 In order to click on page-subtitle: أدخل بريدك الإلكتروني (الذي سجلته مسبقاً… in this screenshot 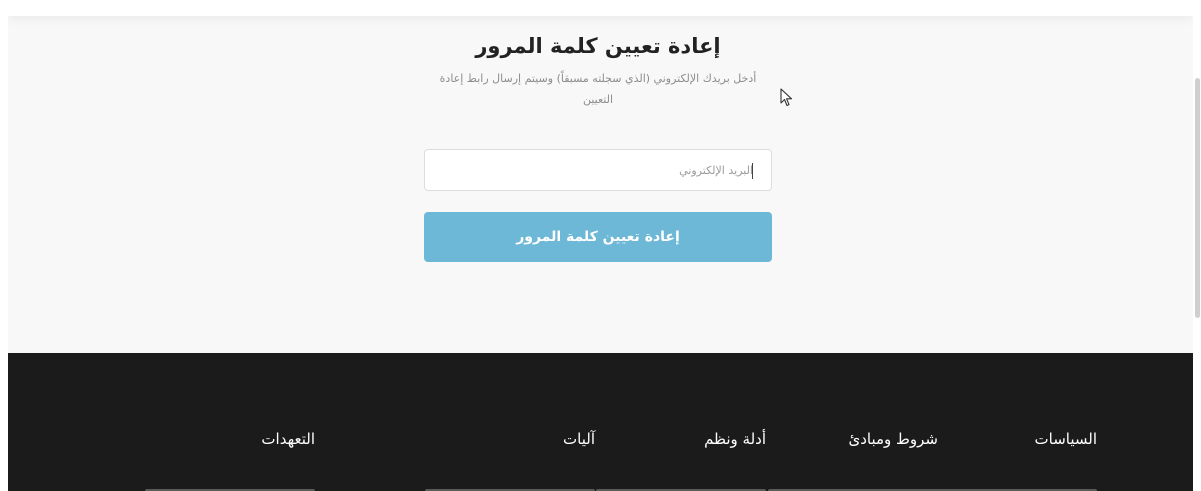, I will do `click(598, 89)`.